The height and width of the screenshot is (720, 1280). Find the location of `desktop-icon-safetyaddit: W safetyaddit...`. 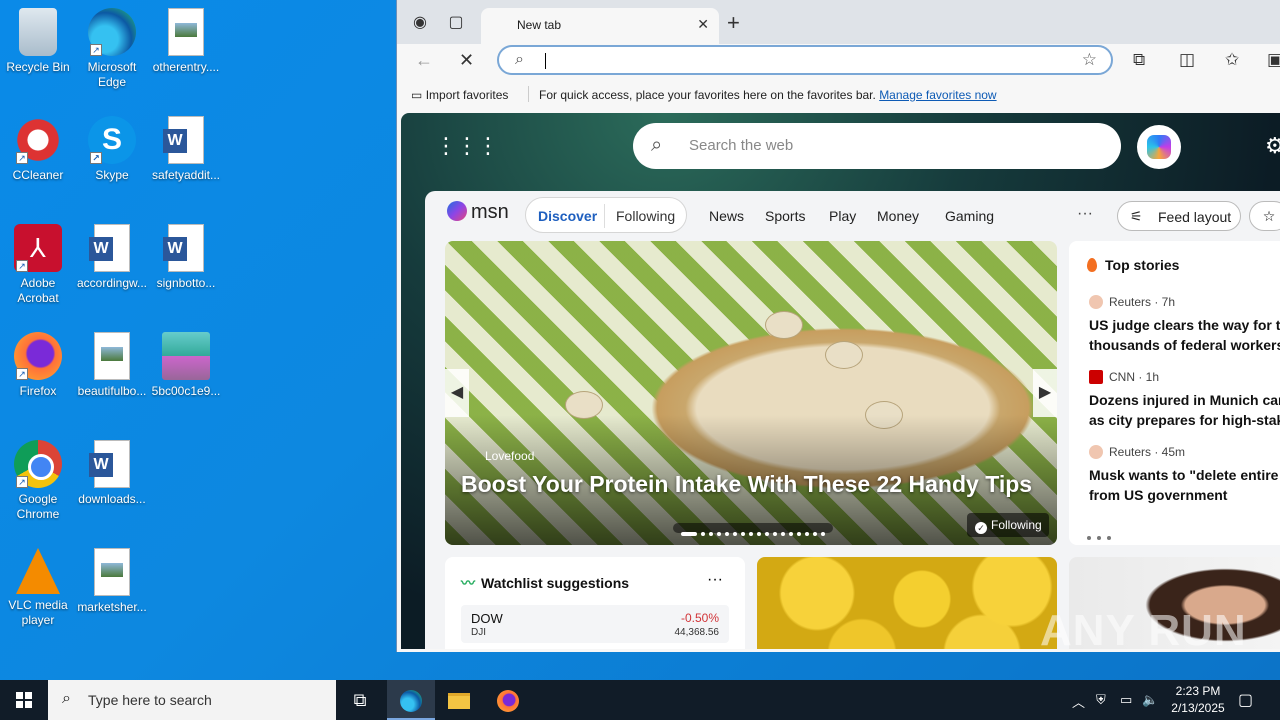

desktop-icon-safetyaddit: W safetyaddit... is located at coordinates (186, 149).